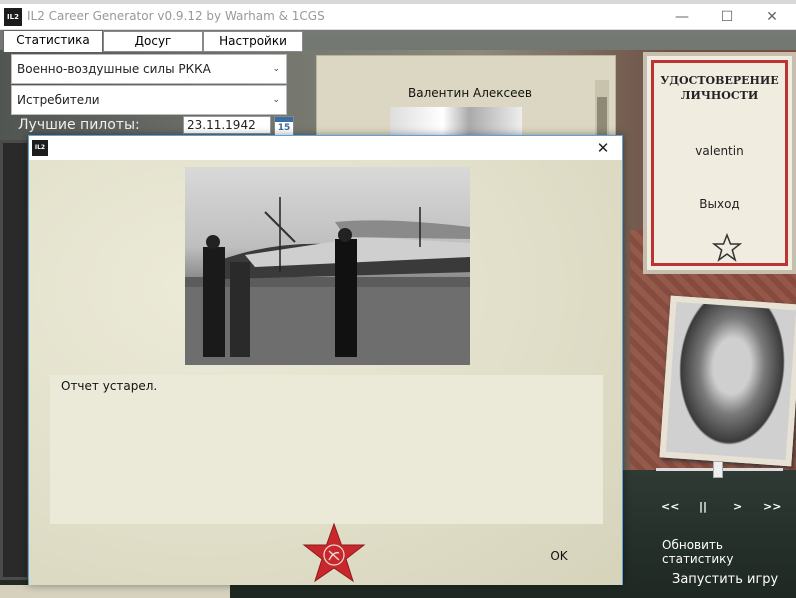  What do you see at coordinates (718, 469) in the screenshot?
I see `volume-slider-thumb` at bounding box center [718, 469].